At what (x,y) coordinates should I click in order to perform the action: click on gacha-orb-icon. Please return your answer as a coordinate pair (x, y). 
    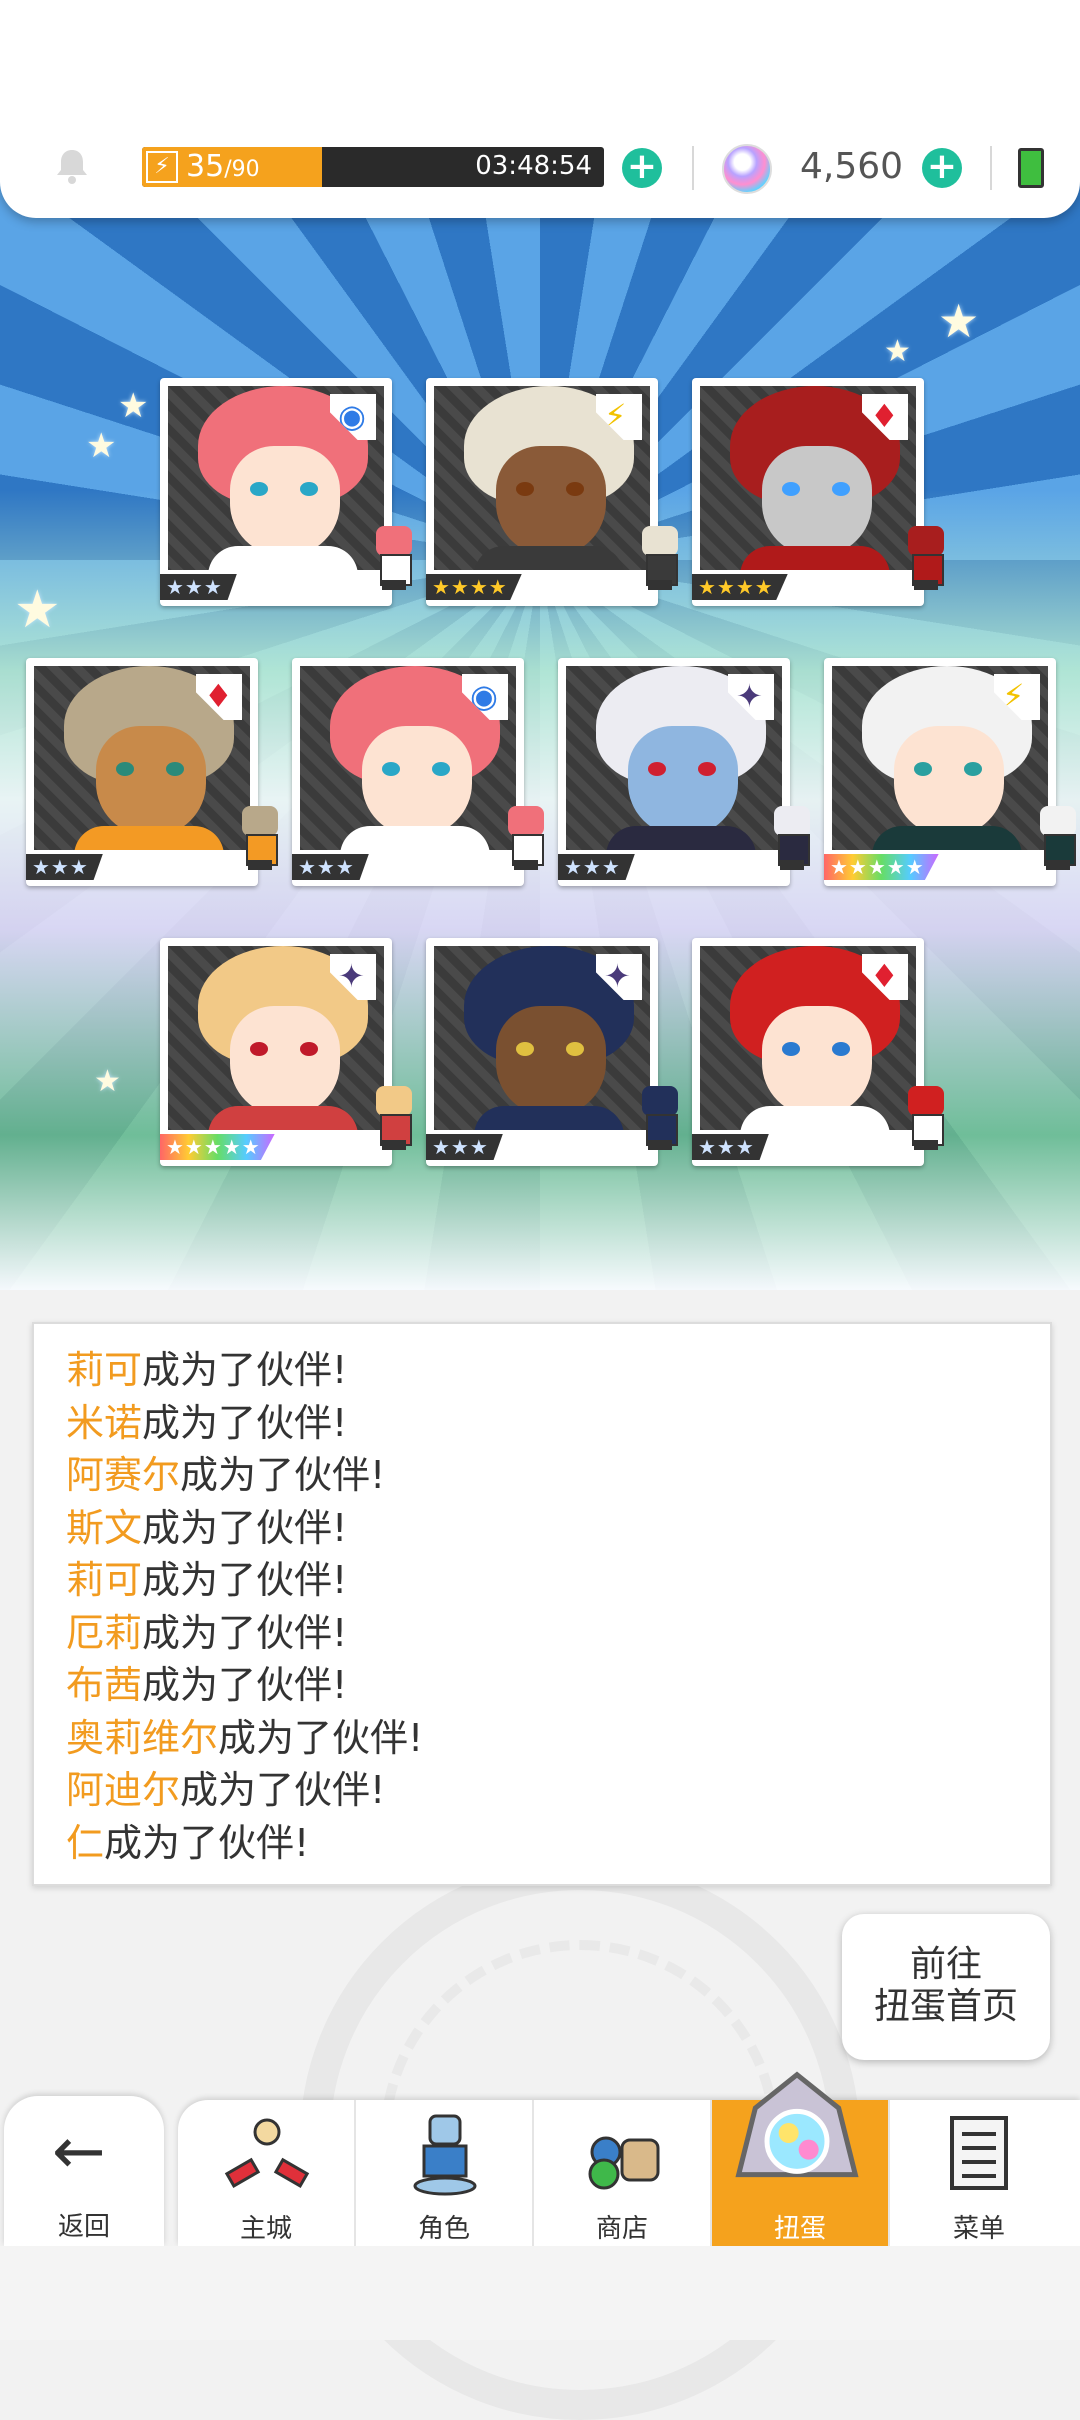
    Looking at the image, I should click on (797, 2124).